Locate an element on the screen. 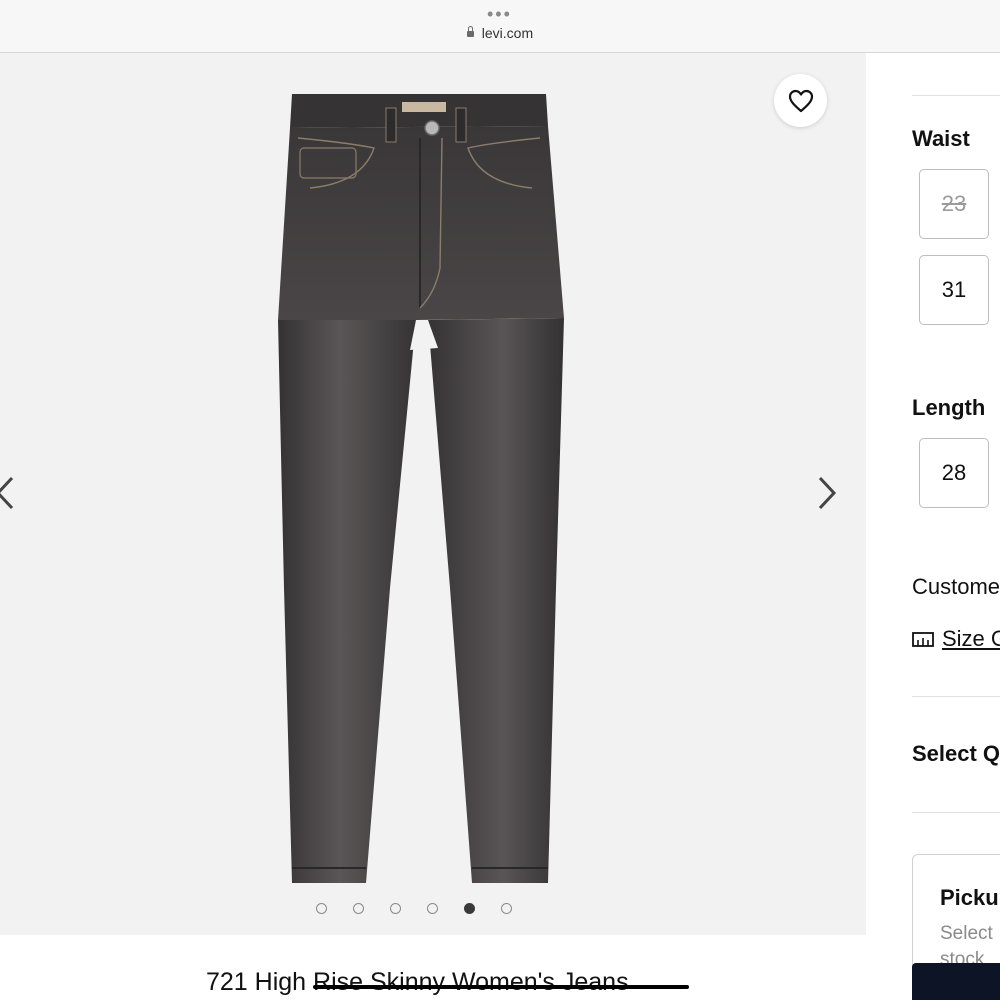 This screenshot has width=1000, height=1000. address-bar: levi.com is located at coordinates (500, 33).